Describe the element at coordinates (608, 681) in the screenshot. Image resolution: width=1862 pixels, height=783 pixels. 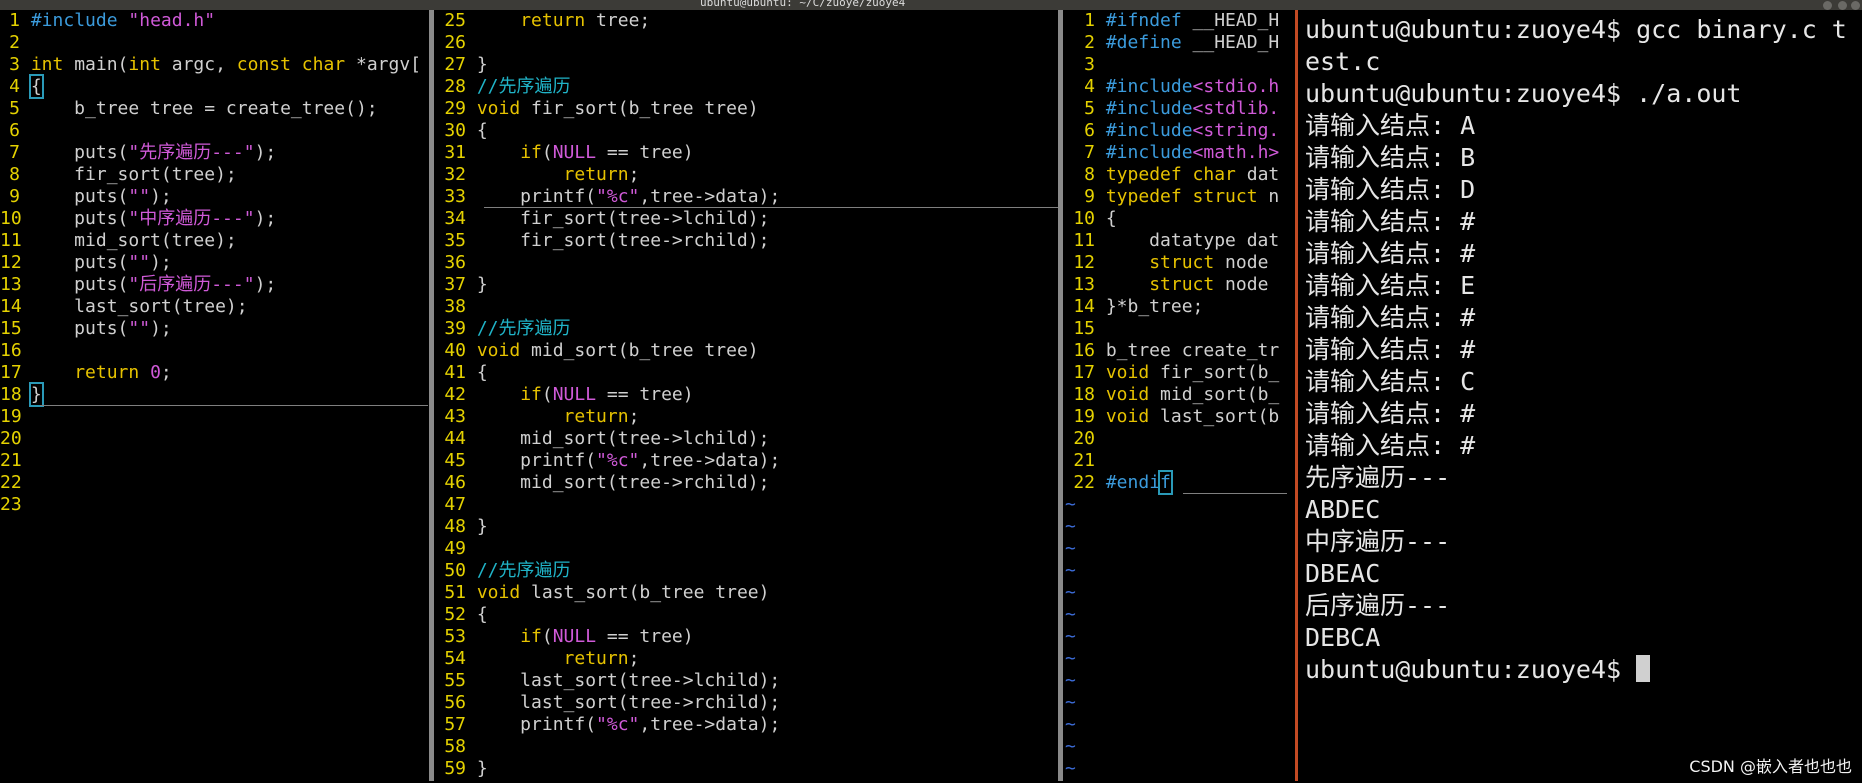
I see `code-line: 55 last_sort(tree->lchild);` at that location.